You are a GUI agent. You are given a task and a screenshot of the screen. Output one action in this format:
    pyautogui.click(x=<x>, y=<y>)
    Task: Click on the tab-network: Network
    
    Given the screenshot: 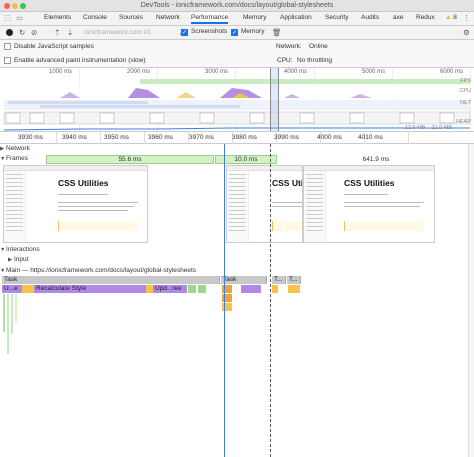 What is the action you would take?
    pyautogui.click(x=168, y=17)
    